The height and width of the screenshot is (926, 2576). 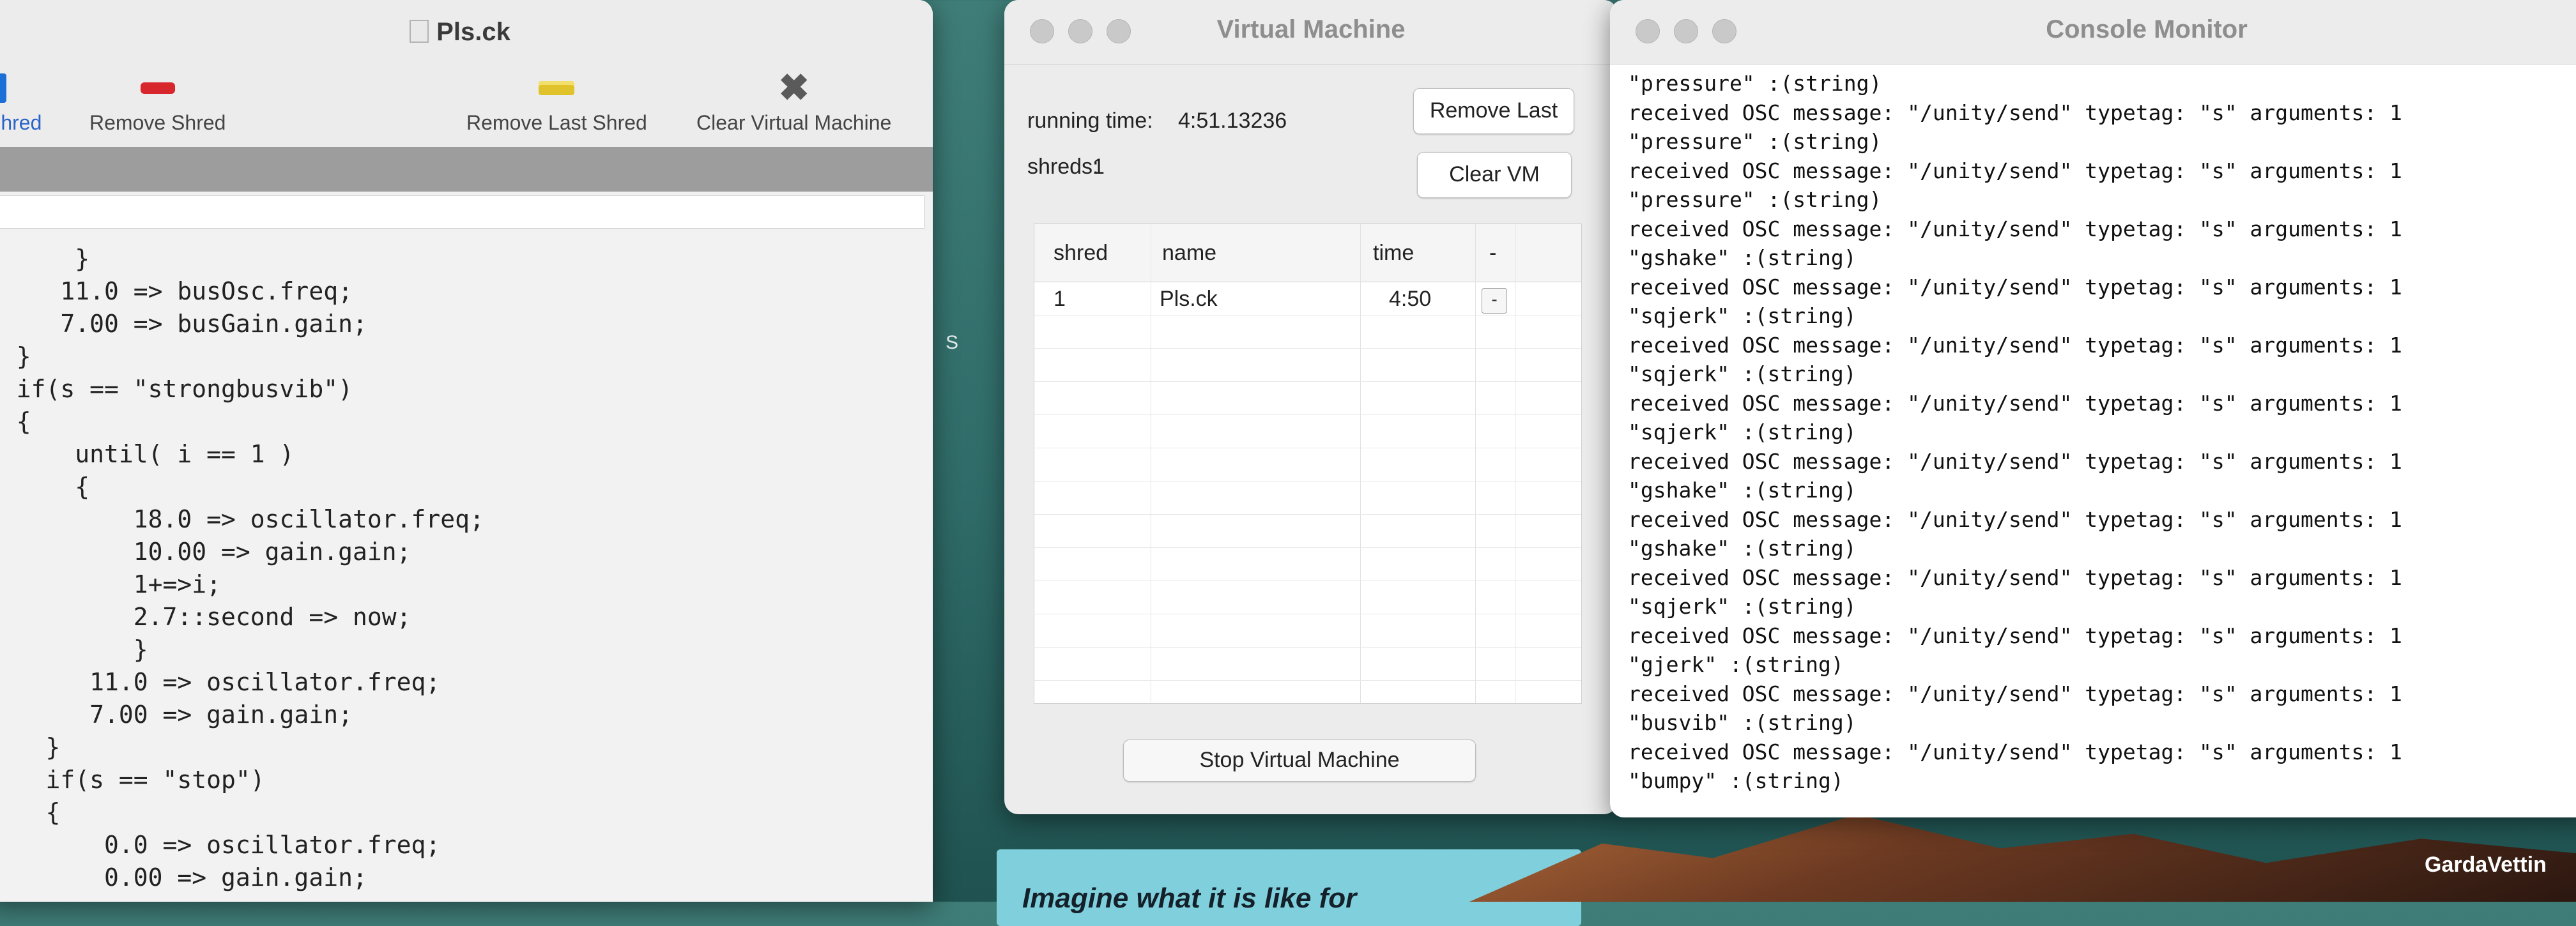 What do you see at coordinates (793, 88) in the screenshot?
I see `clear-vm-icon: ✖` at bounding box center [793, 88].